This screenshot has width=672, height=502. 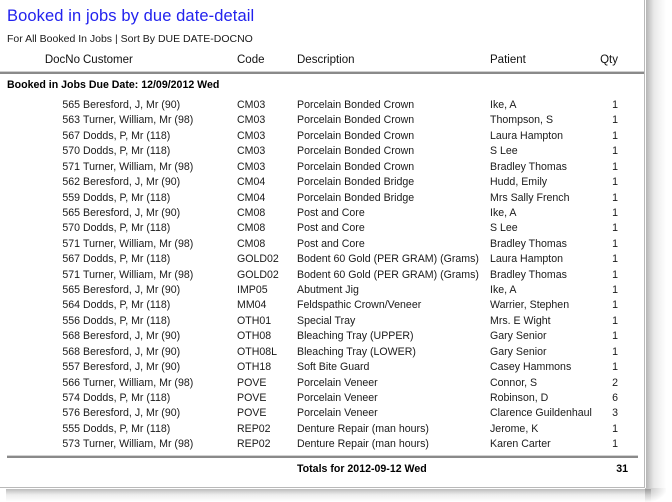 What do you see at coordinates (355, 336) in the screenshot?
I see `cell-description: Bleaching Tray (UPPER)` at bounding box center [355, 336].